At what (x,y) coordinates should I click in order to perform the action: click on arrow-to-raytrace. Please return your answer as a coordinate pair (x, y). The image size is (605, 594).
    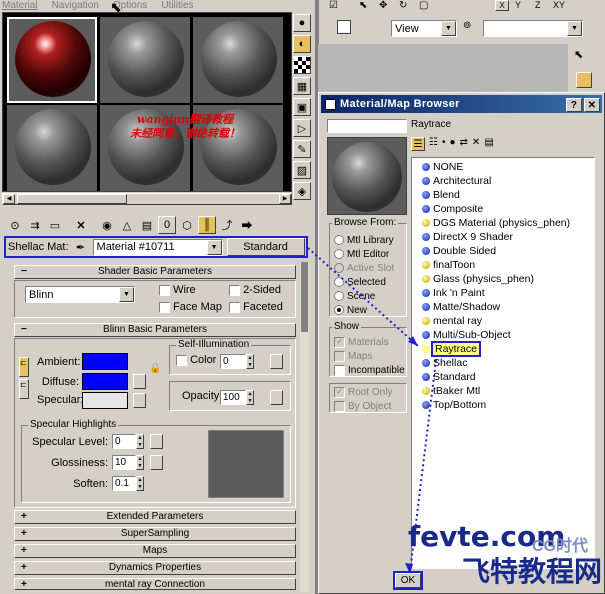
    Looking at the image, I should click on (363, 297).